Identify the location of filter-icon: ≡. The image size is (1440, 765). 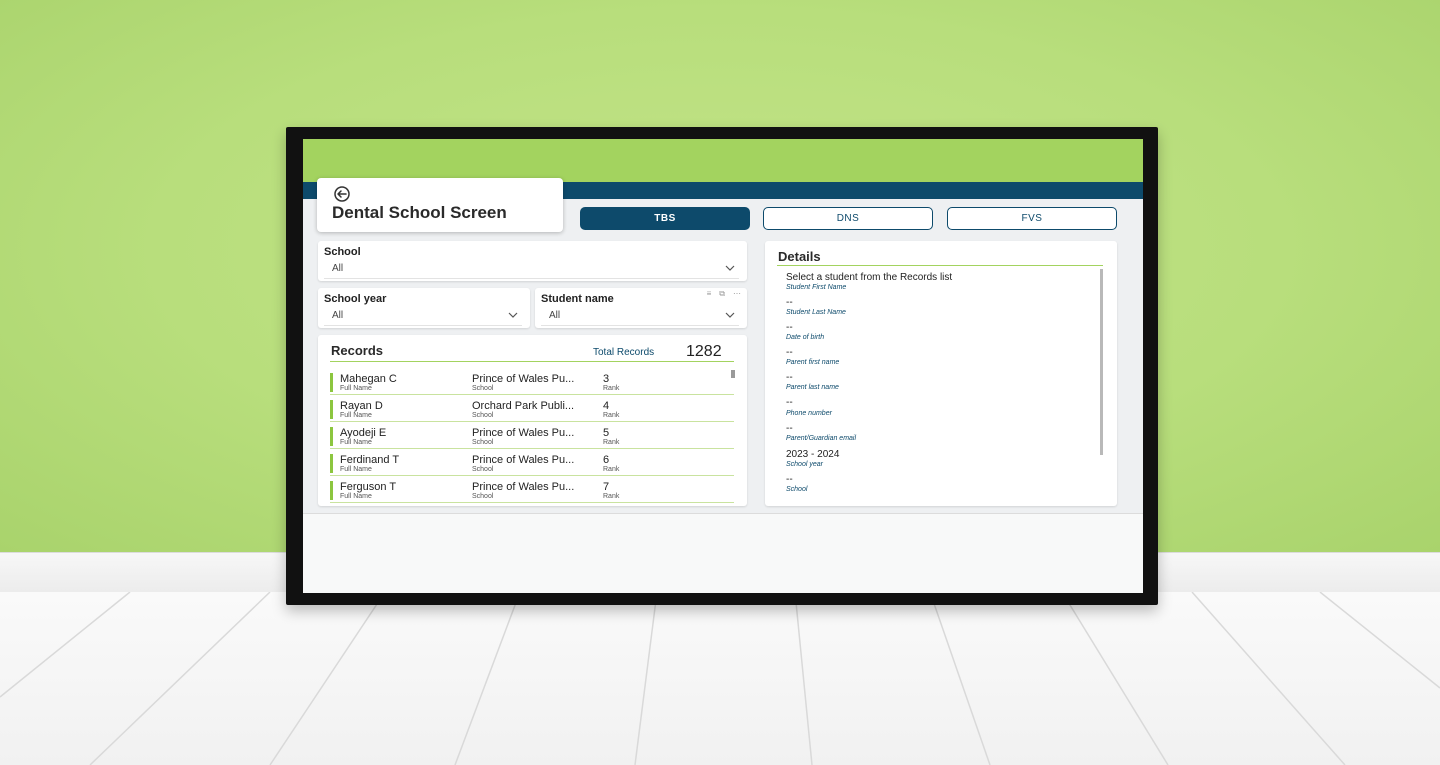
(709, 294).